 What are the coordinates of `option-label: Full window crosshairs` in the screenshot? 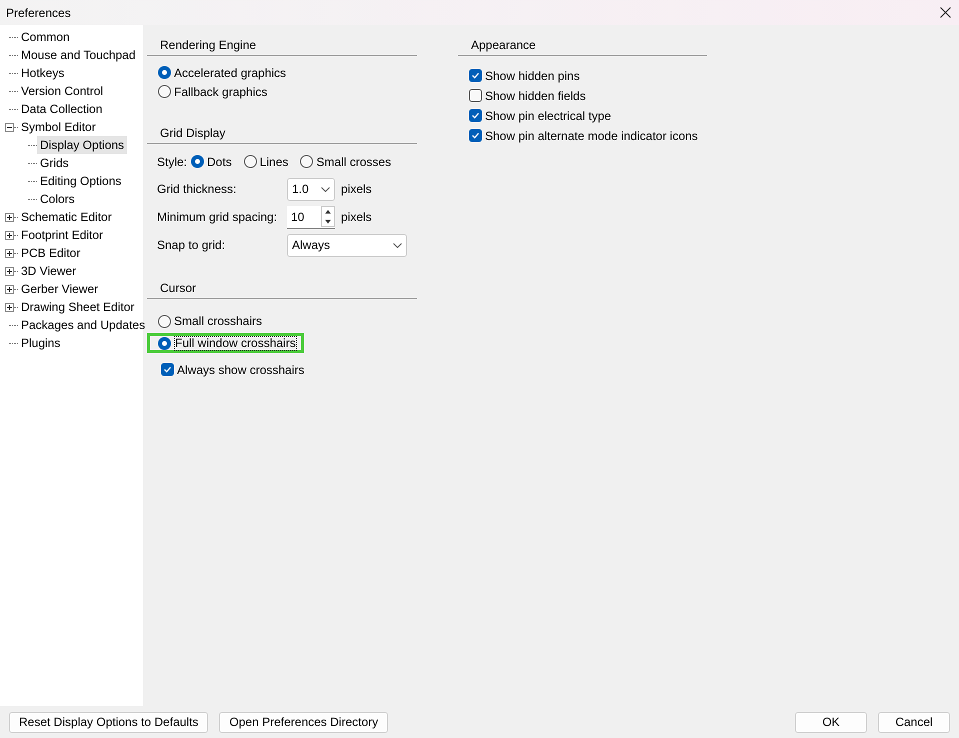 It's located at (235, 343).